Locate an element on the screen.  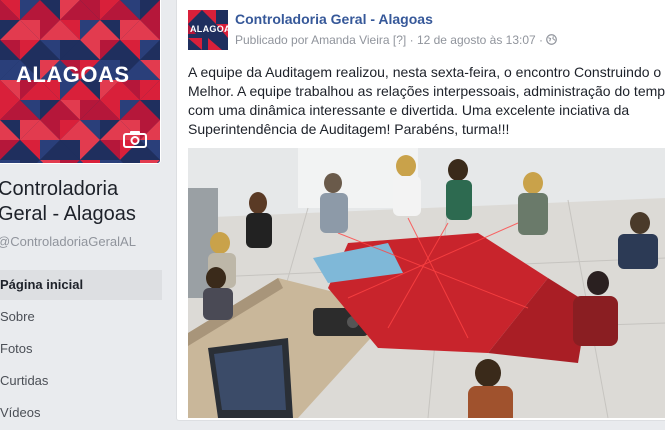
nav-item-photos: Fotos is located at coordinates (81, 349).